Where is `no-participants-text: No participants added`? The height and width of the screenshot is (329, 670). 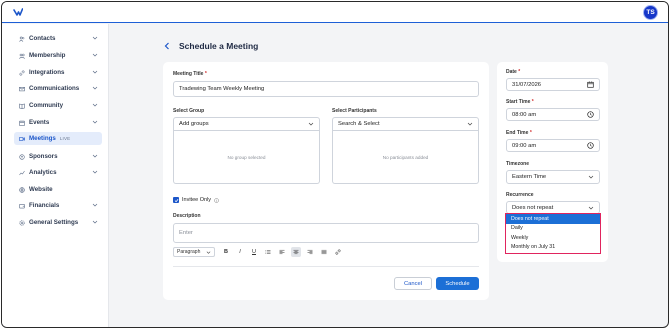
no-participants-text: No participants added is located at coordinates (405, 157).